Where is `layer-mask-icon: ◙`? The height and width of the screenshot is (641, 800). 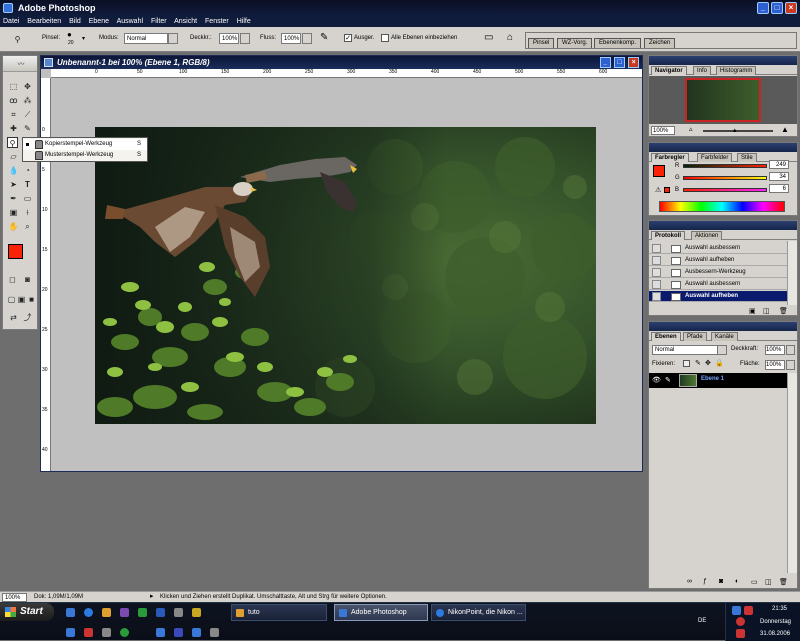 layer-mask-icon: ◙ is located at coordinates (721, 581).